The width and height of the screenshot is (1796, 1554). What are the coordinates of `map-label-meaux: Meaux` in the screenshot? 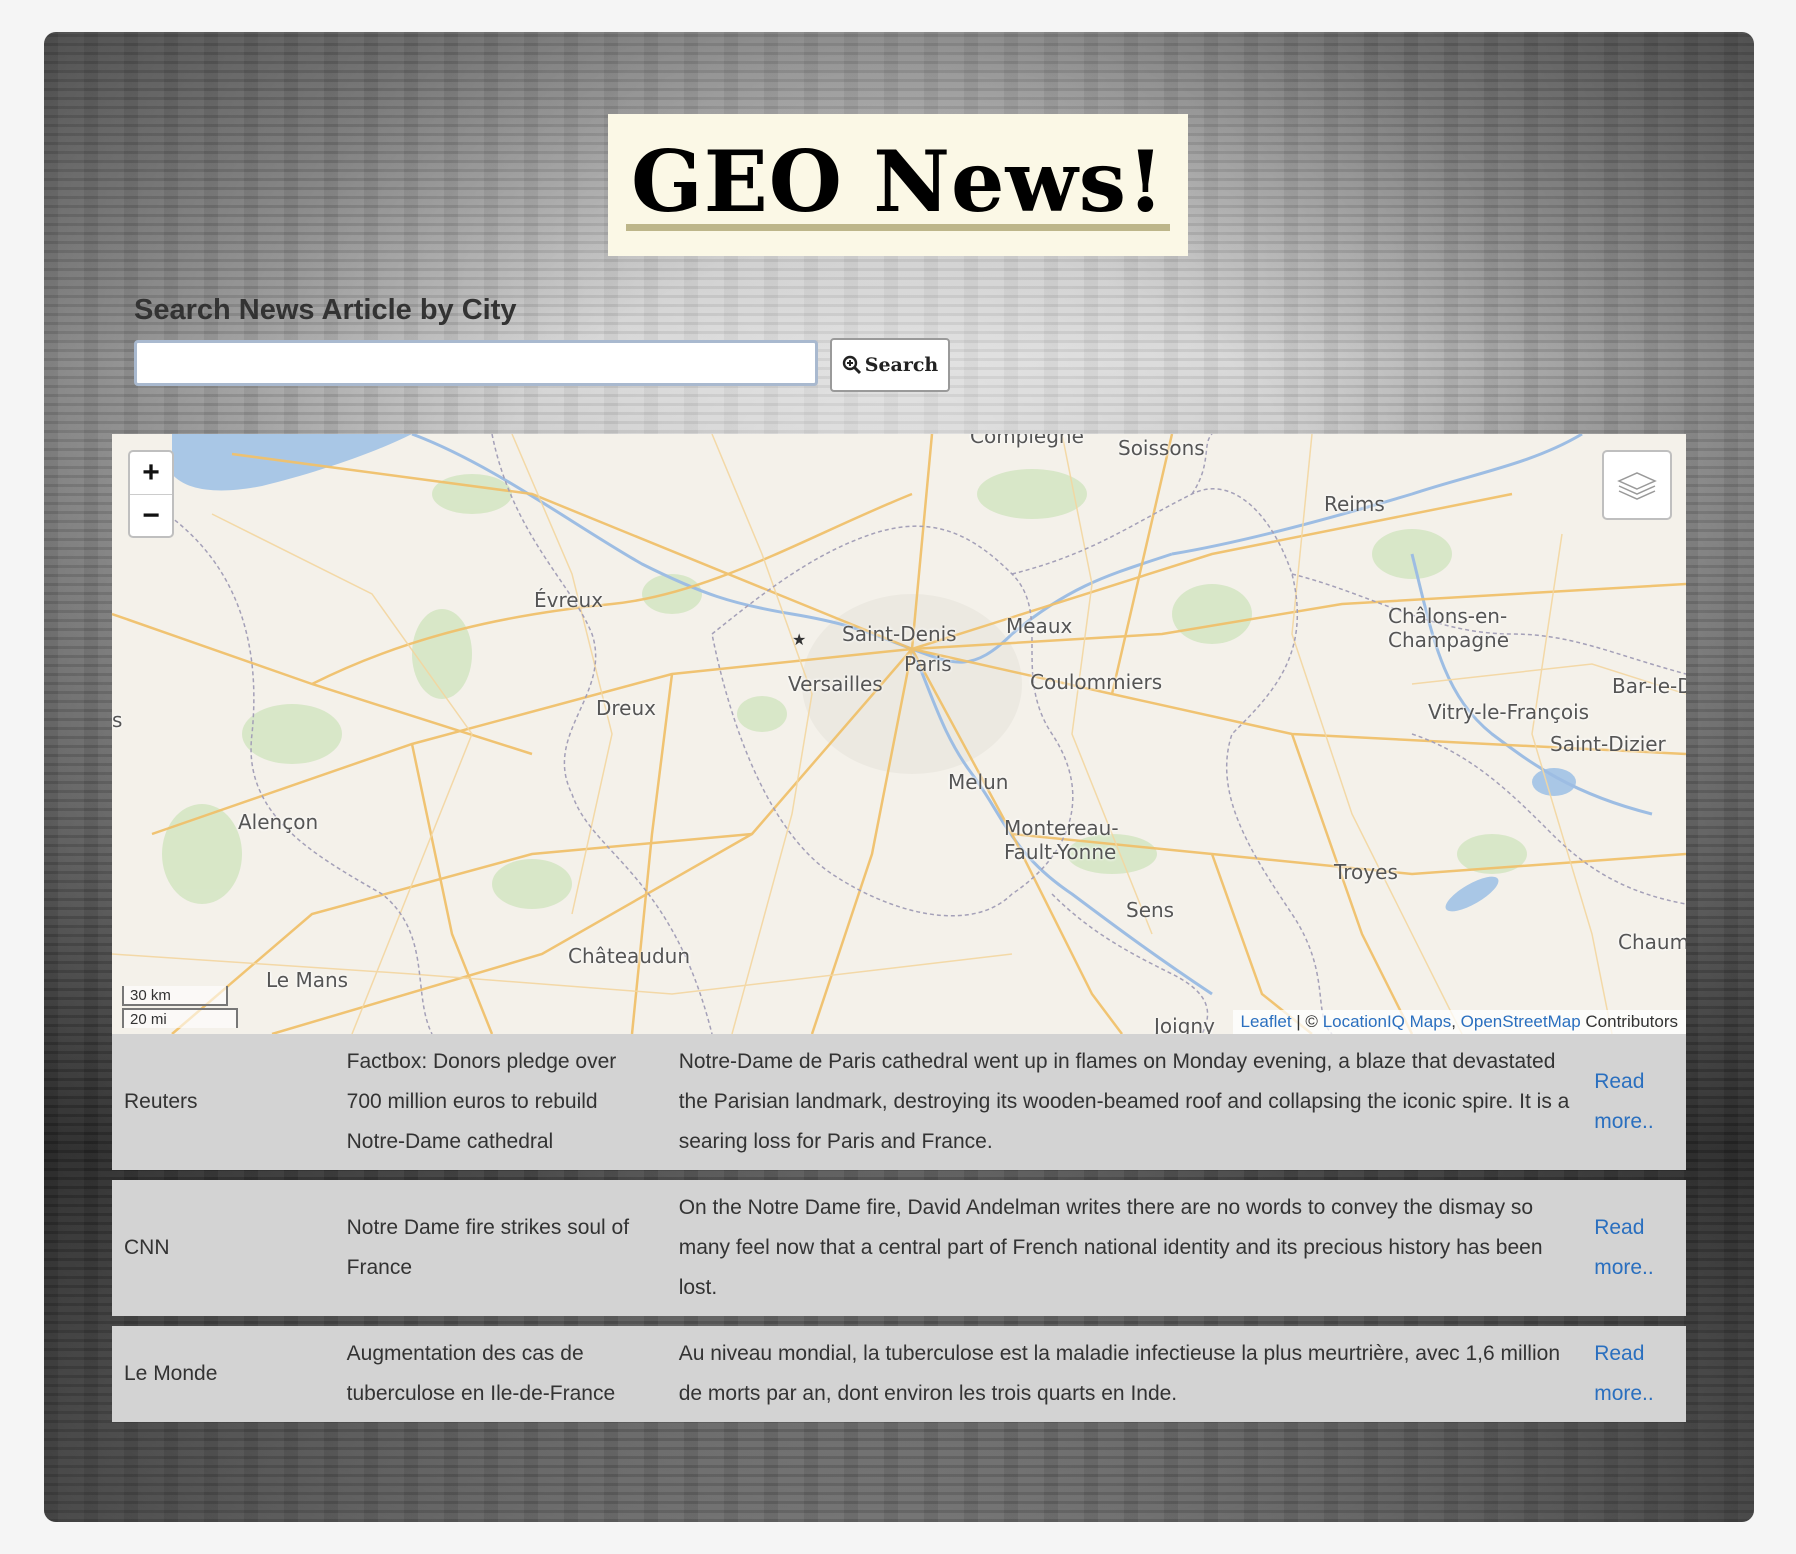 It's located at (1039, 626).